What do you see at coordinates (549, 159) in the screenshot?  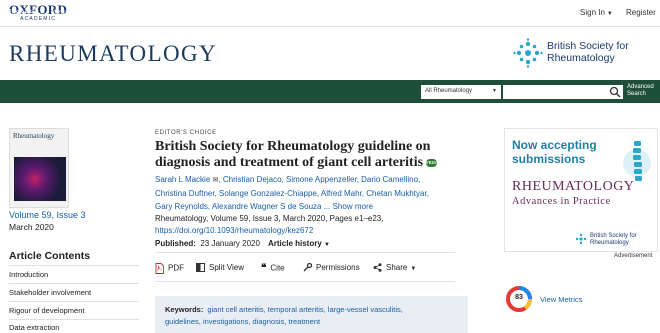 I see `ad-line2: submissions` at bounding box center [549, 159].